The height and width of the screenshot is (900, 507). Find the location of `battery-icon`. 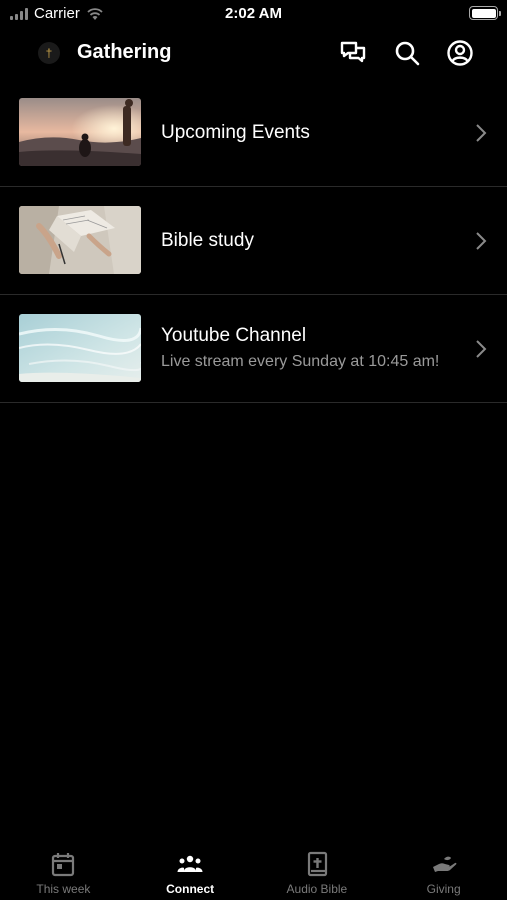

battery-icon is located at coordinates (485, 13).